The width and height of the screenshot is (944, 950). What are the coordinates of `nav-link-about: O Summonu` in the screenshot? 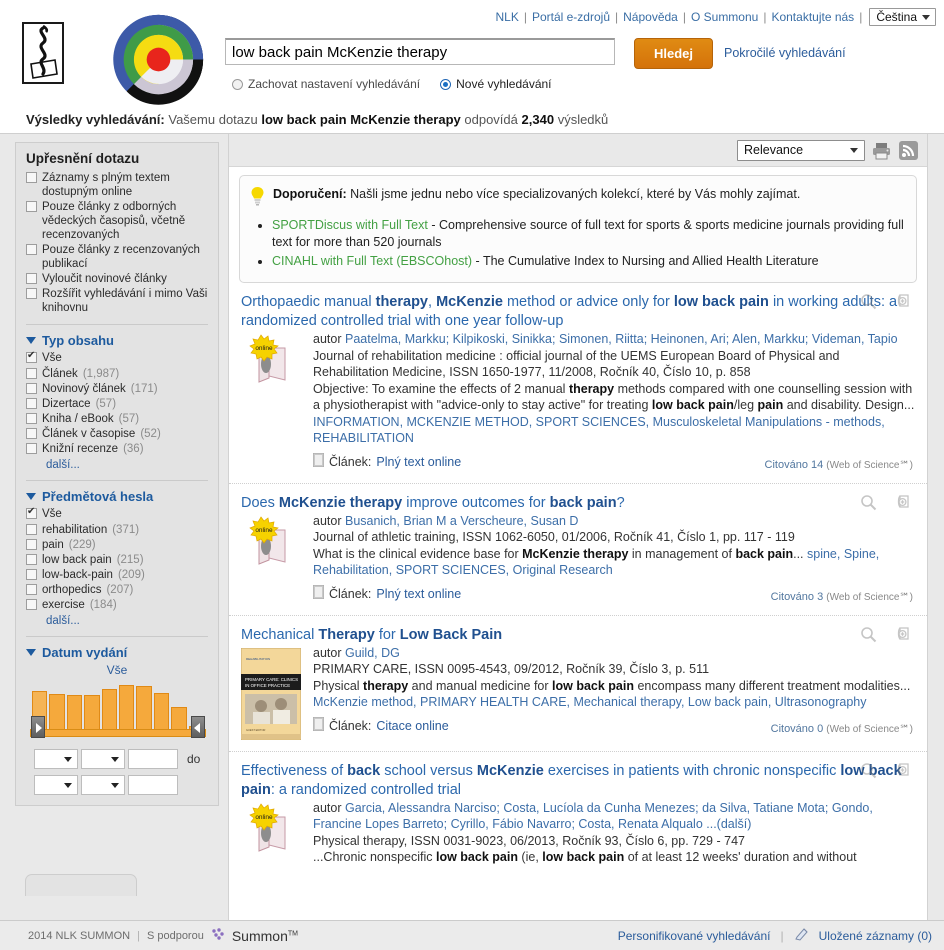 It's located at (724, 17).